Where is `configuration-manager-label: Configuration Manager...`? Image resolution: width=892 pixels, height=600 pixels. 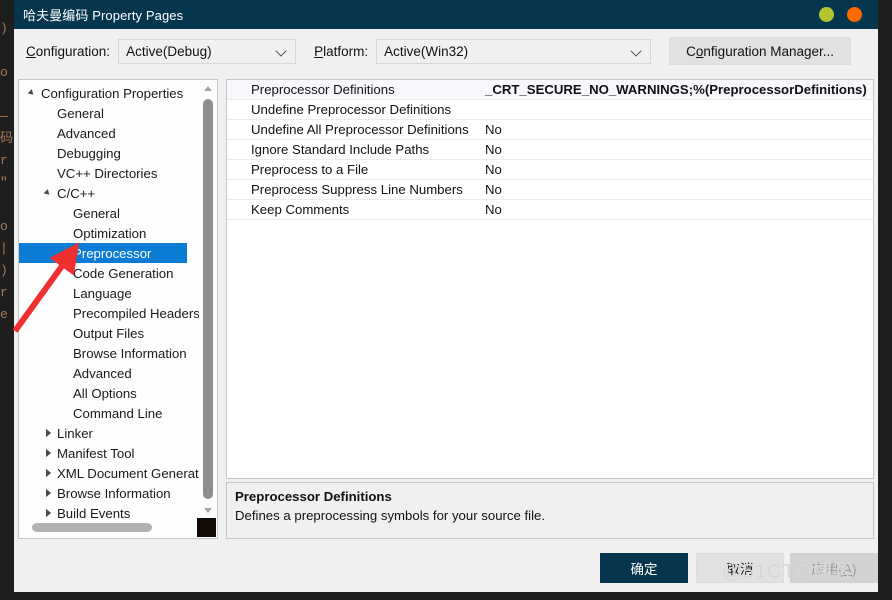 configuration-manager-label: Configuration Manager... is located at coordinates (760, 51).